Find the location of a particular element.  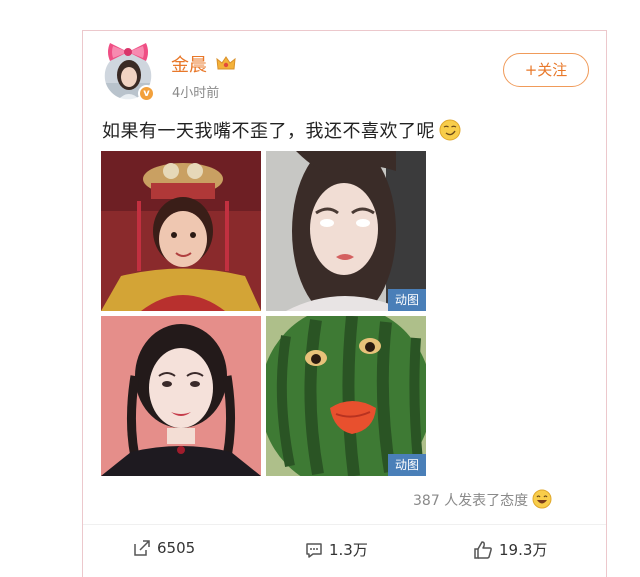

photo-braids is located at coordinates (181, 396).